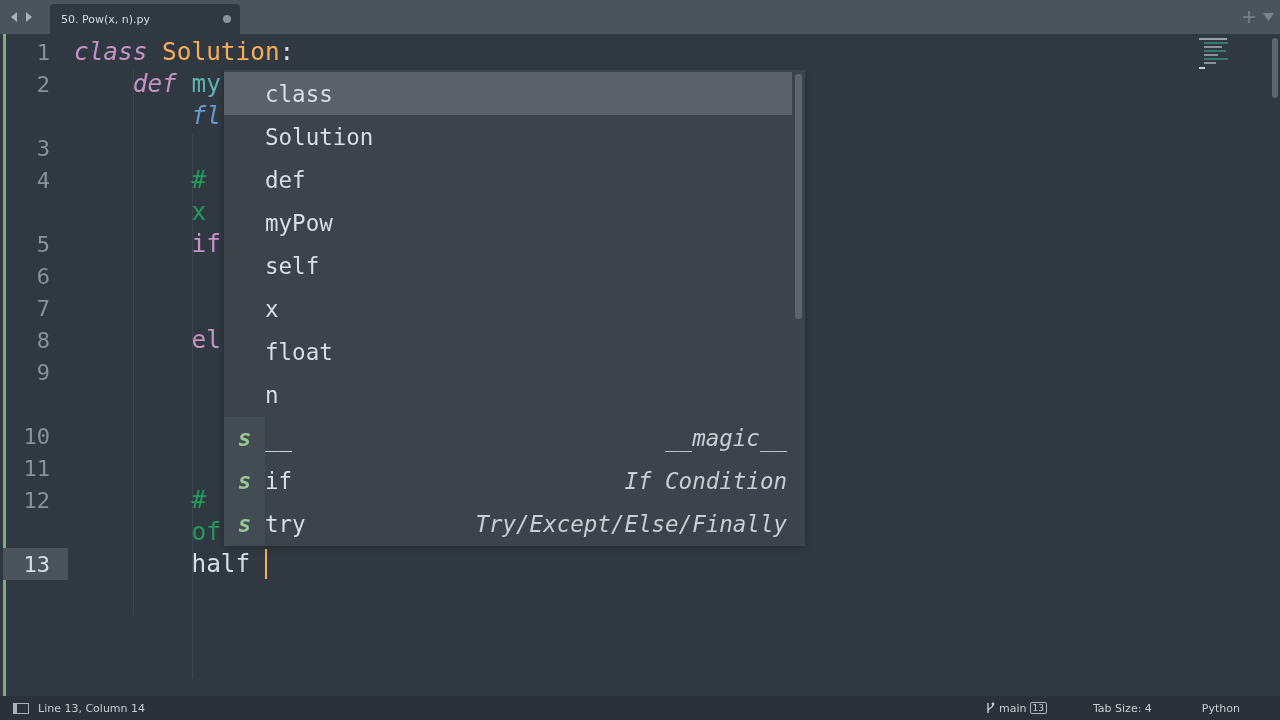 The width and height of the screenshot is (1280, 720). What do you see at coordinates (508, 309) in the screenshot?
I see `completion-item: x` at bounding box center [508, 309].